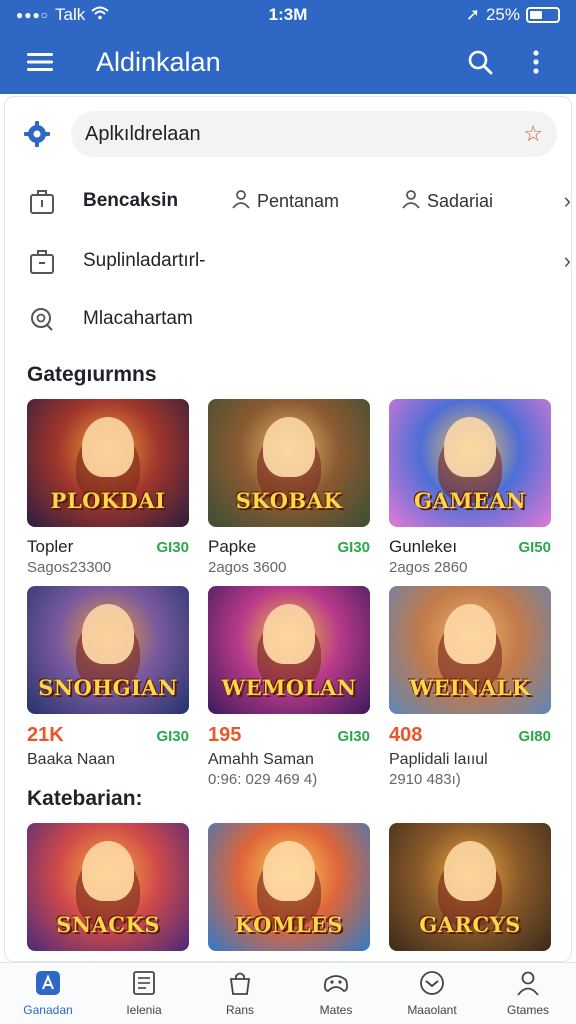 This screenshot has height=1024, width=576. Describe the element at coordinates (48, 984) in the screenshot. I see `app-store-icon` at that location.